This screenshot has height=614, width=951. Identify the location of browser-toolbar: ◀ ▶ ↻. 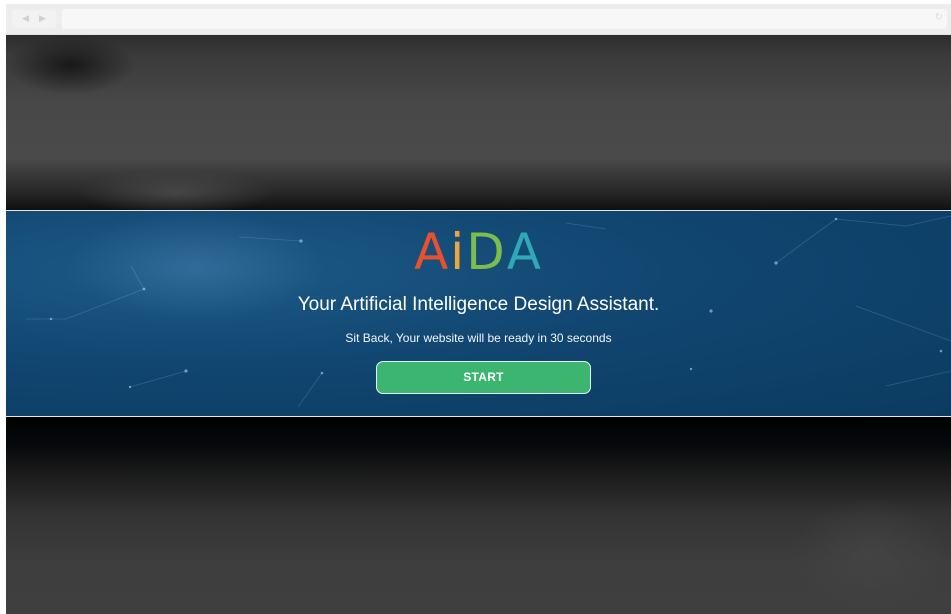
(478, 19).